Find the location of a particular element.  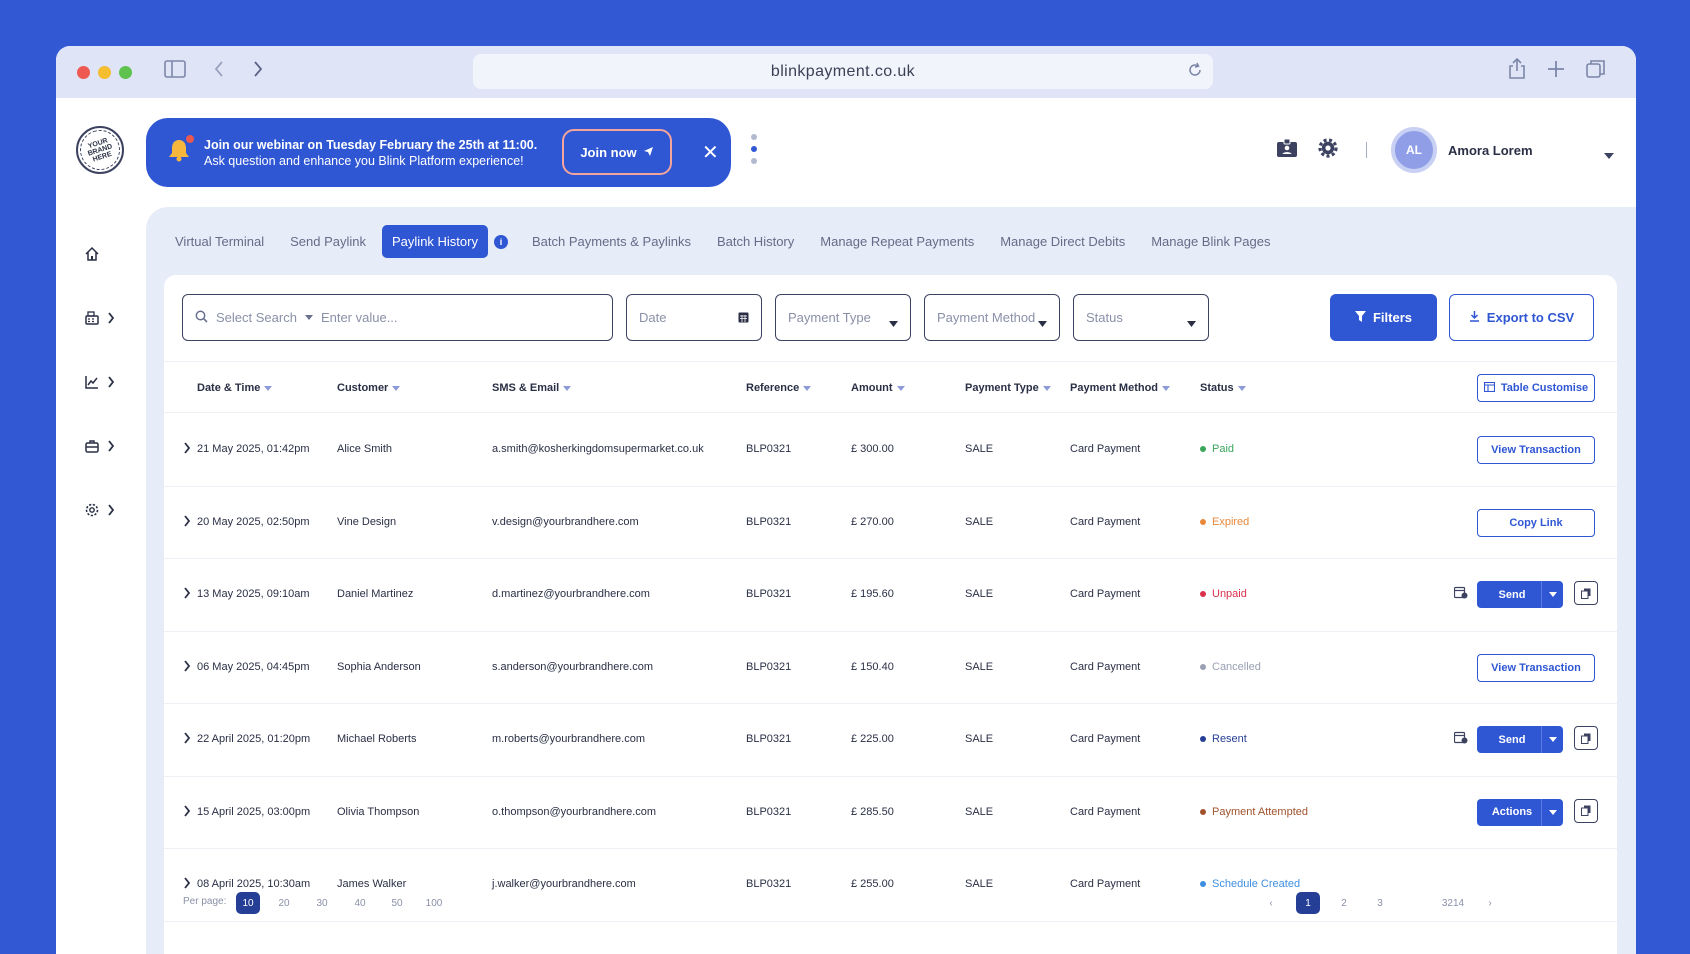

actions-button: Actions is located at coordinates (1520, 812).